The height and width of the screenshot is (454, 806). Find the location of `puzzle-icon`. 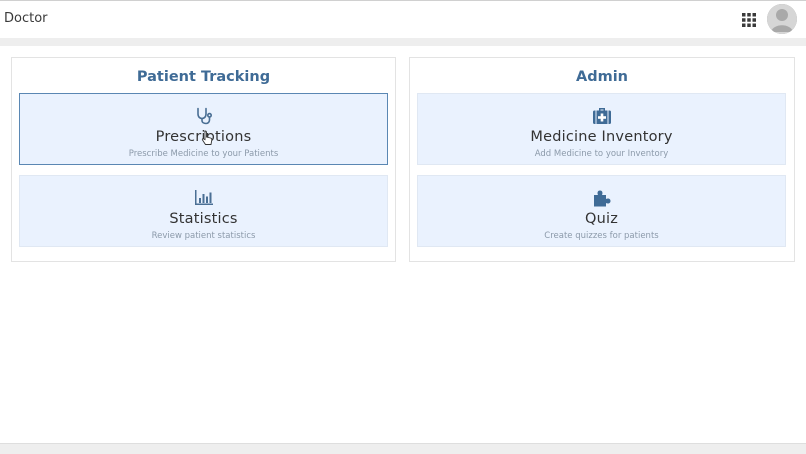

puzzle-icon is located at coordinates (601, 198).